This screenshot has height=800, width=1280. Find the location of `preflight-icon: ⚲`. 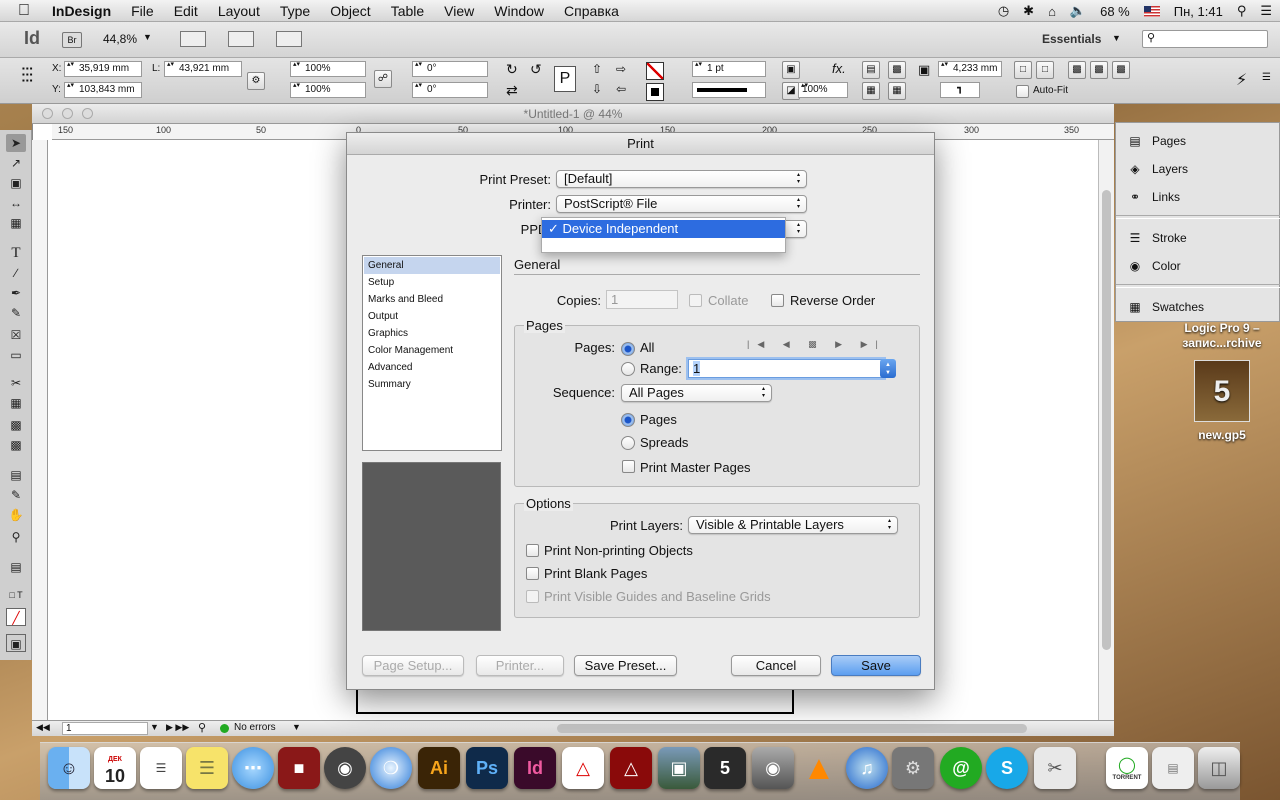

preflight-icon: ⚲ is located at coordinates (202, 727).